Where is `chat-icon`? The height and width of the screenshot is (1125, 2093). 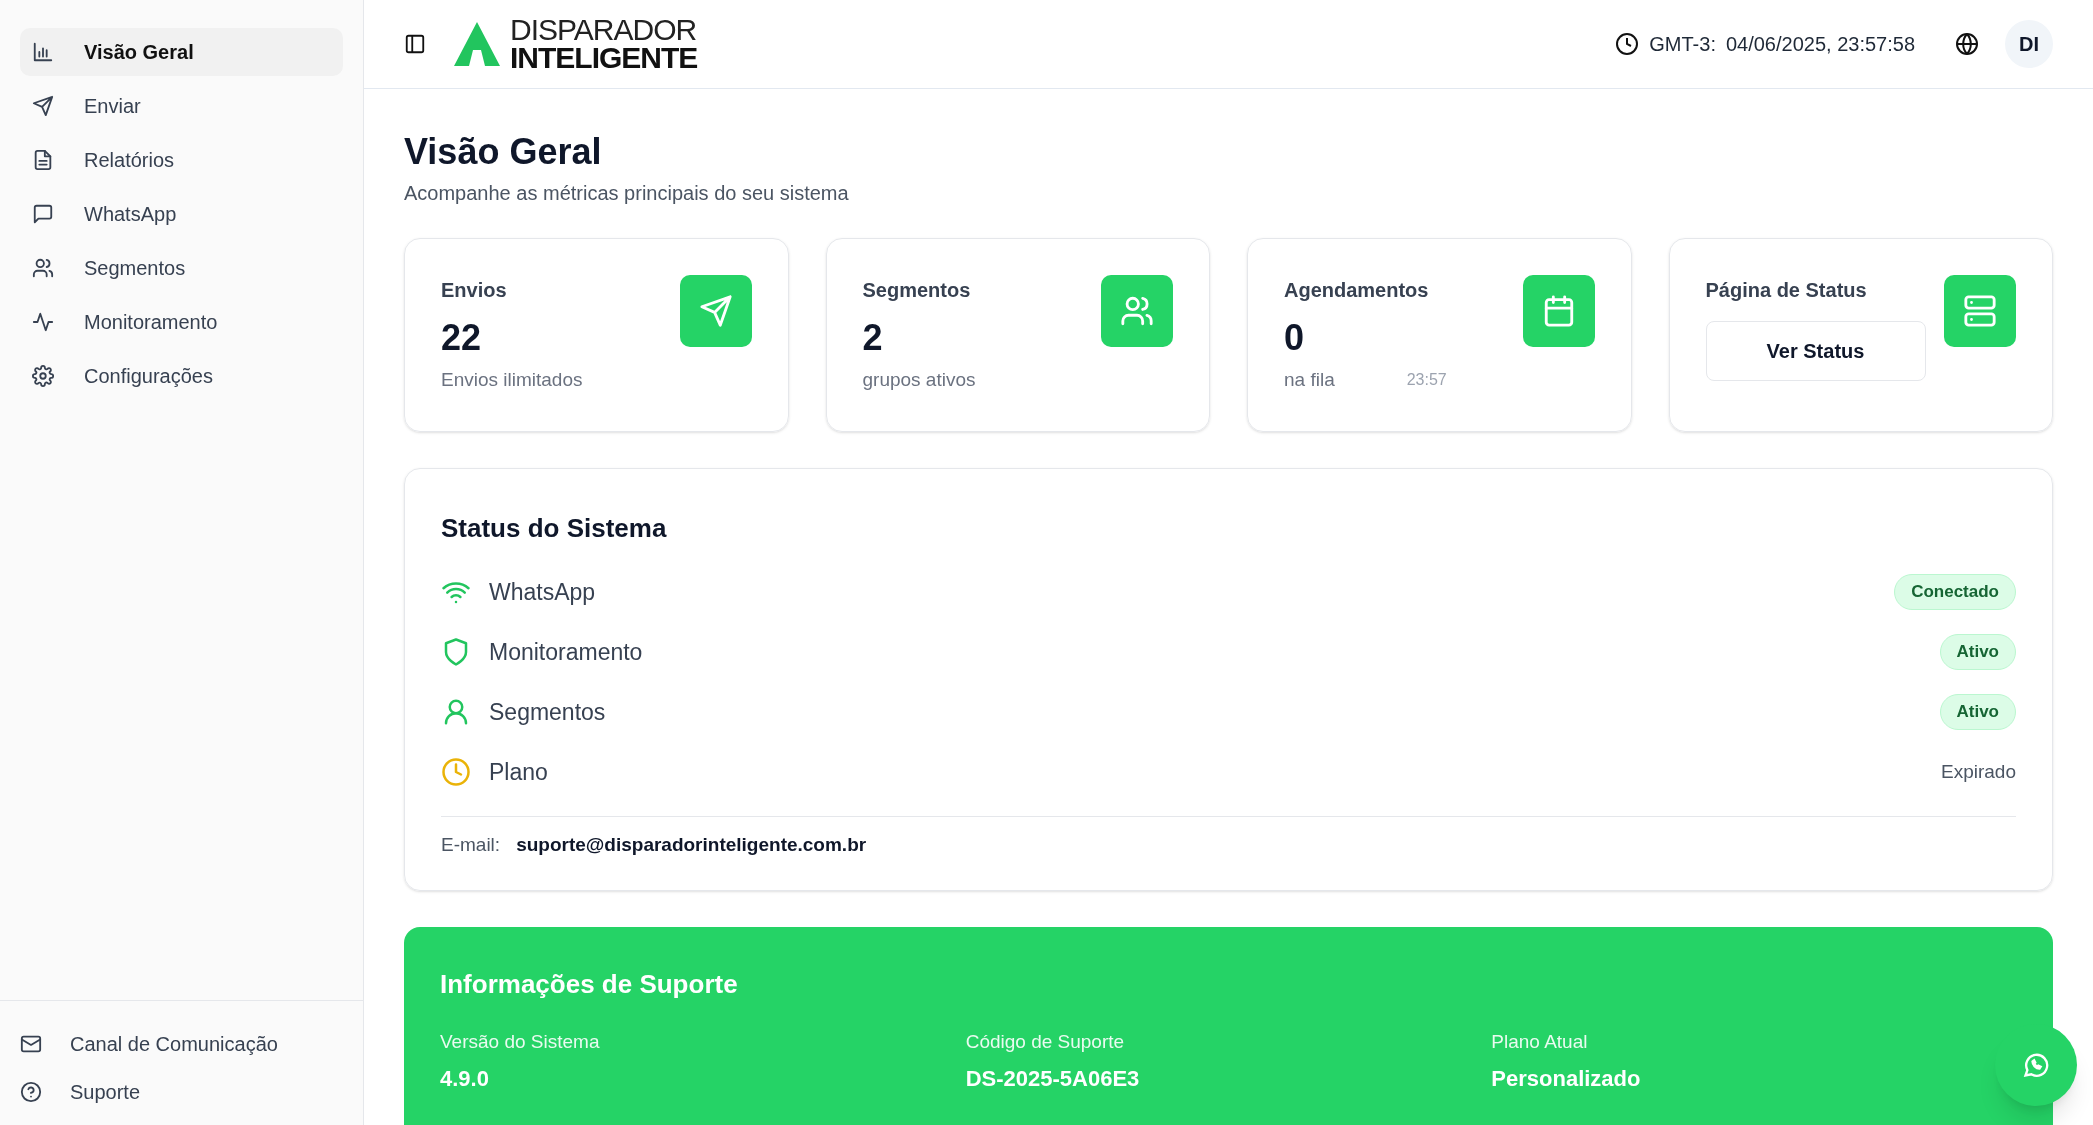
chat-icon is located at coordinates (2036, 1065).